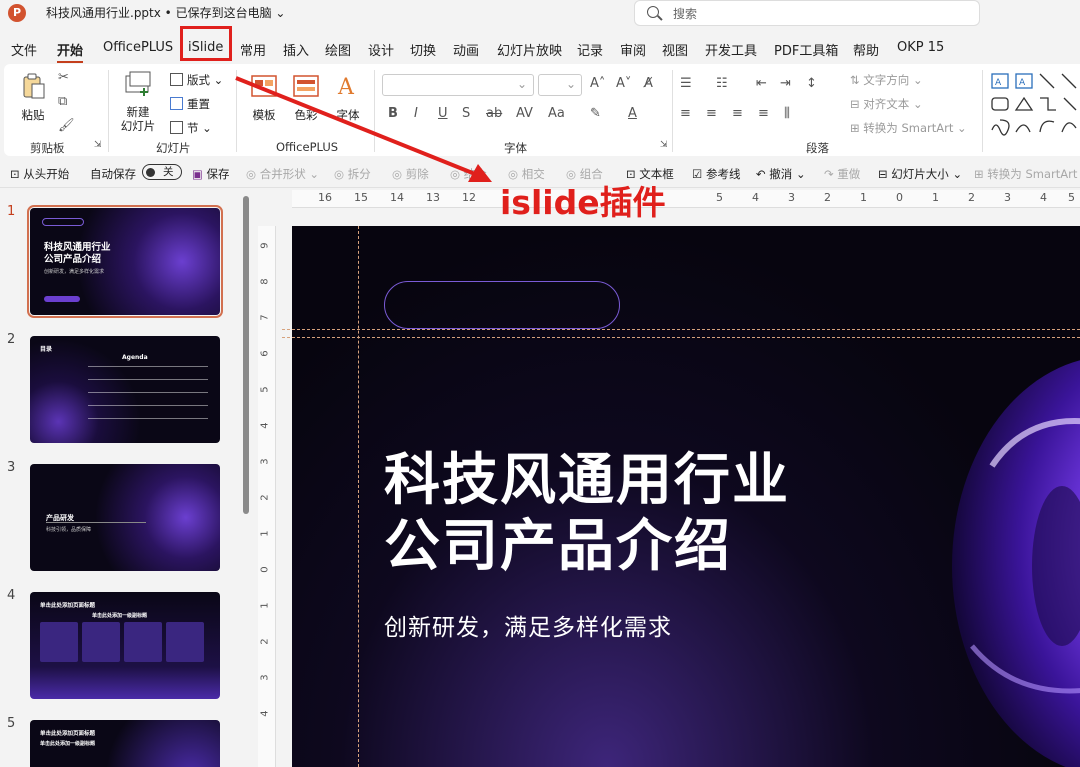 The image size is (1080, 767). What do you see at coordinates (556, 113) in the screenshot?
I see `change-case-icon: Aa` at bounding box center [556, 113].